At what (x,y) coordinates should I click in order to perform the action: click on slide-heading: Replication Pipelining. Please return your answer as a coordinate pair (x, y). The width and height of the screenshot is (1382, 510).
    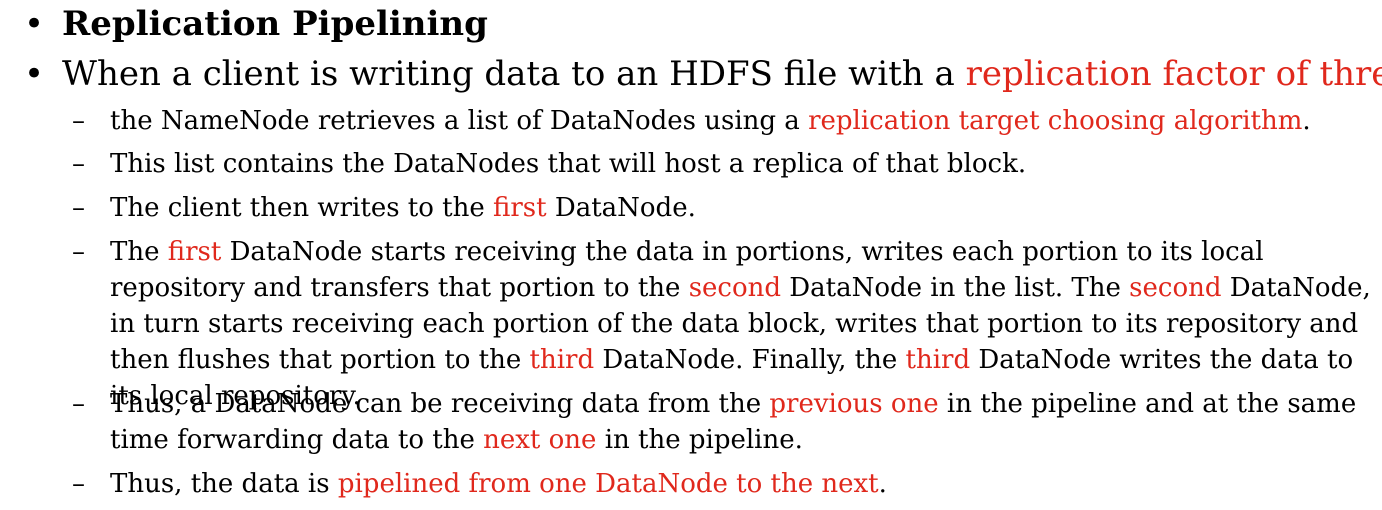
    Looking at the image, I should click on (275, 24).